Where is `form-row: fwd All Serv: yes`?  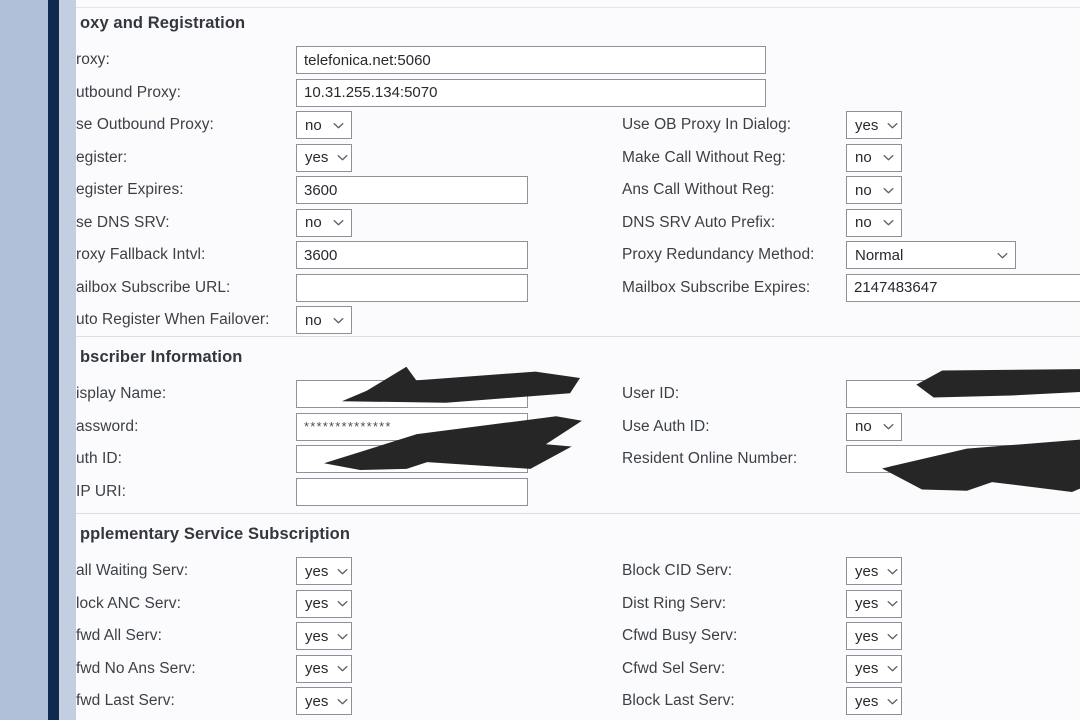
form-row: fwd All Serv: yes is located at coordinates (336, 636).